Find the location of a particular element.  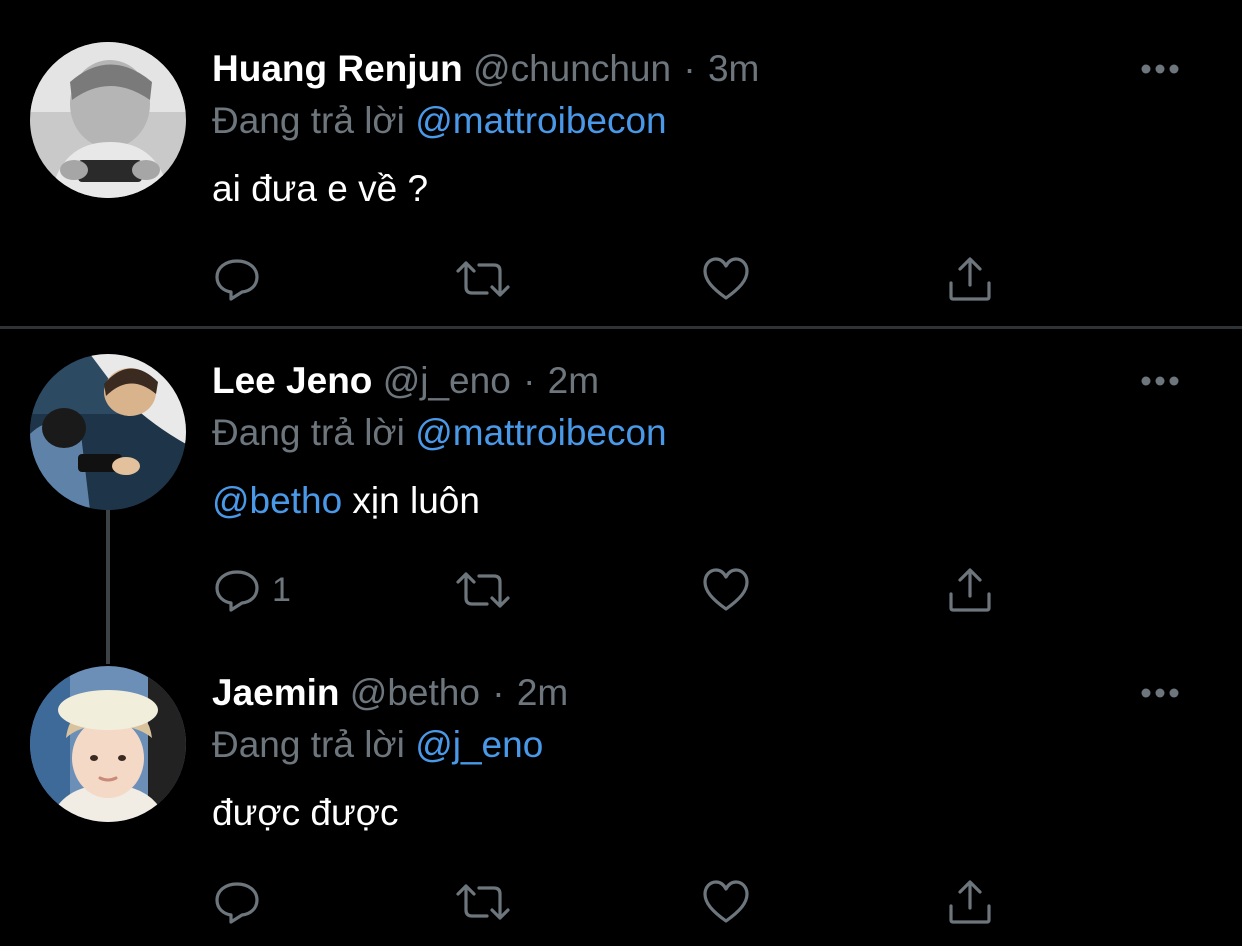

tweet-text-content: được được is located at coordinates (305, 812).